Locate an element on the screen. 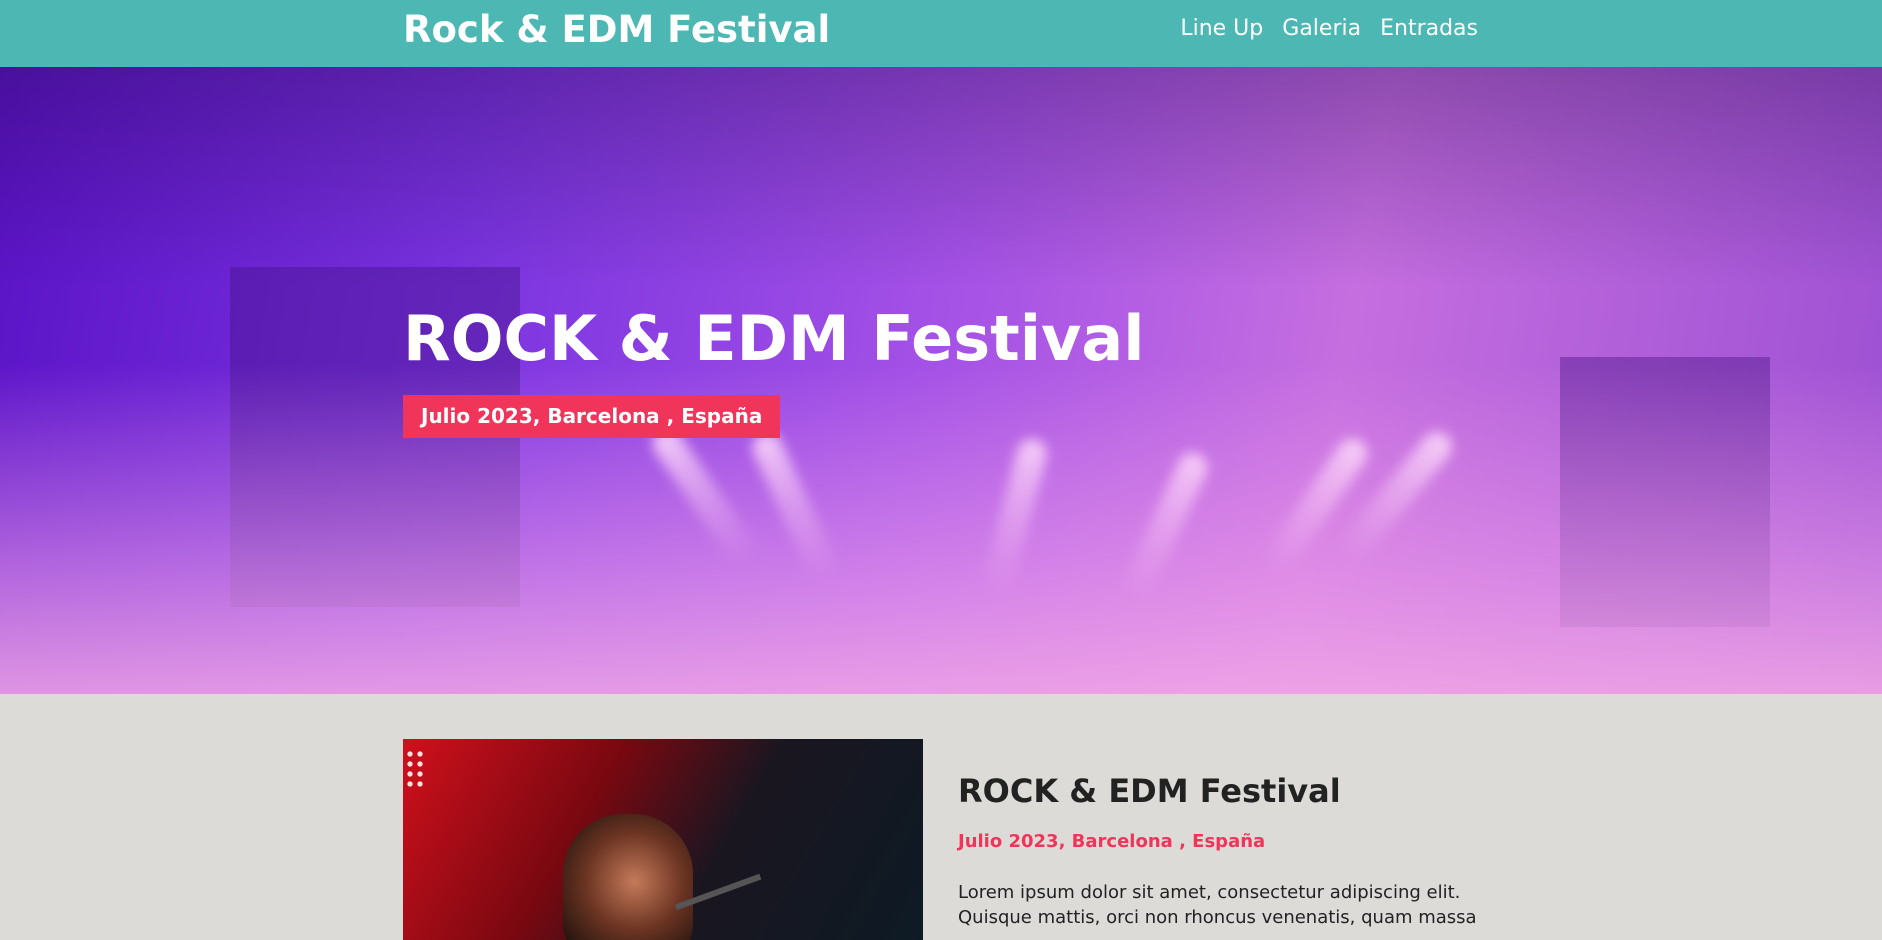 The image size is (1882, 940). hero-title: ROCK & EDM Festival is located at coordinates (774, 338).